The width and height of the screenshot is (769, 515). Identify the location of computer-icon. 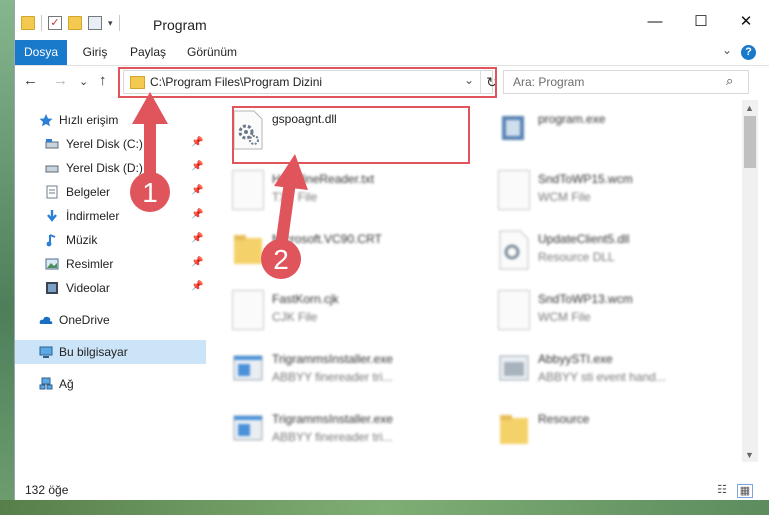
(46, 352).